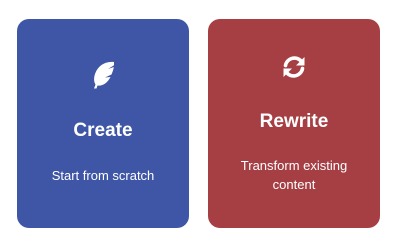 The height and width of the screenshot is (247, 400). I want to click on rewrite-card-description: Transform existing content, so click(294, 175).